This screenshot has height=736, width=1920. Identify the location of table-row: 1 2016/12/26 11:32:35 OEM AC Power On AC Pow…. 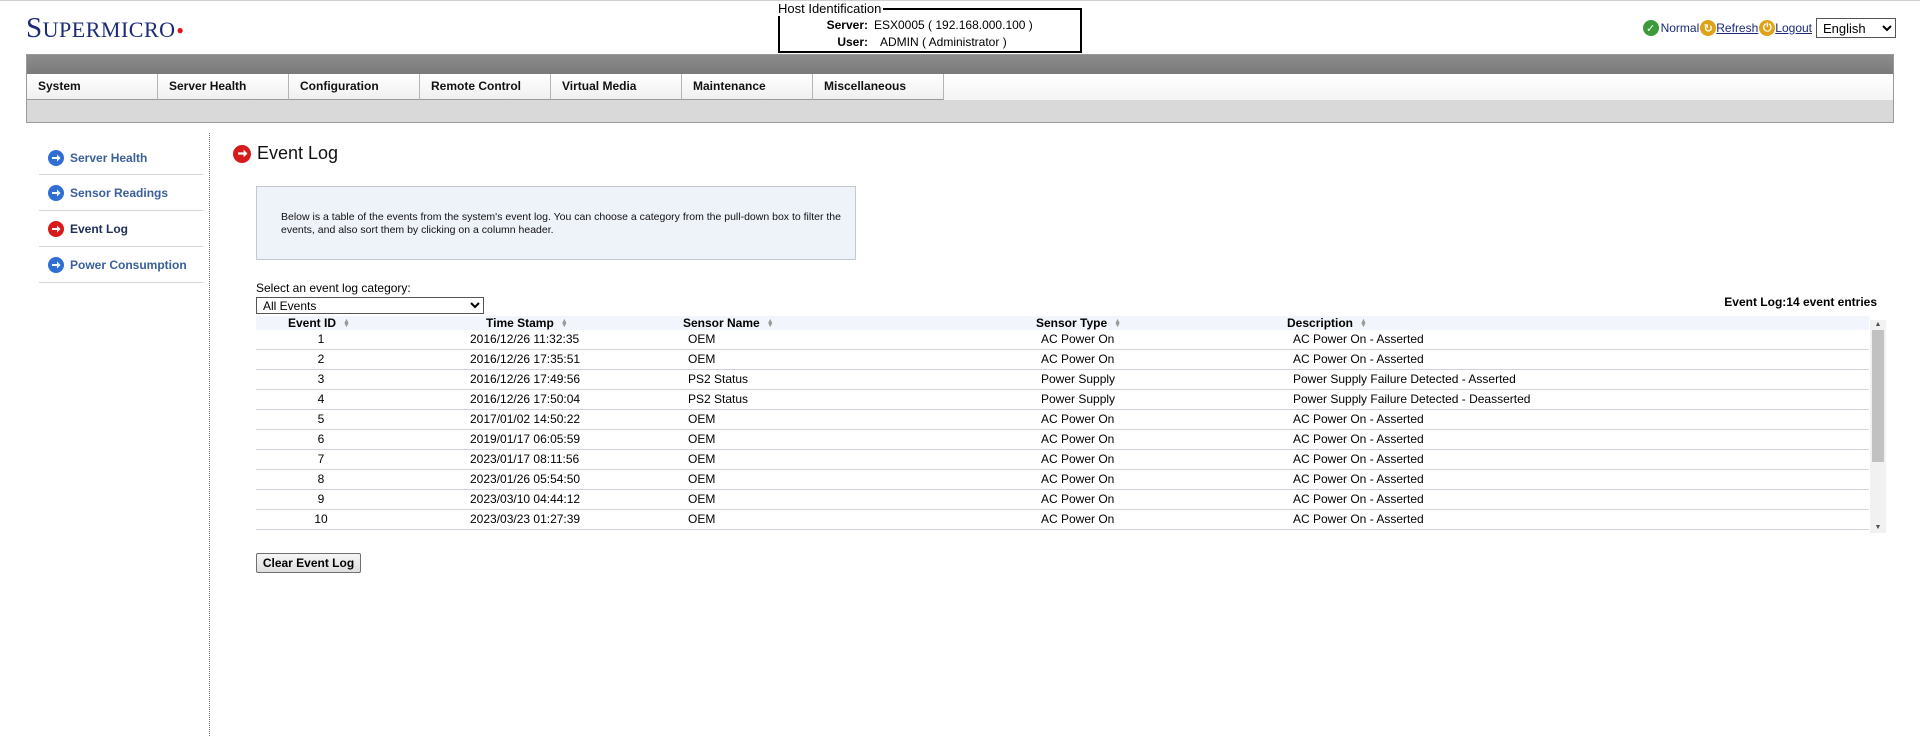
(1062, 340).